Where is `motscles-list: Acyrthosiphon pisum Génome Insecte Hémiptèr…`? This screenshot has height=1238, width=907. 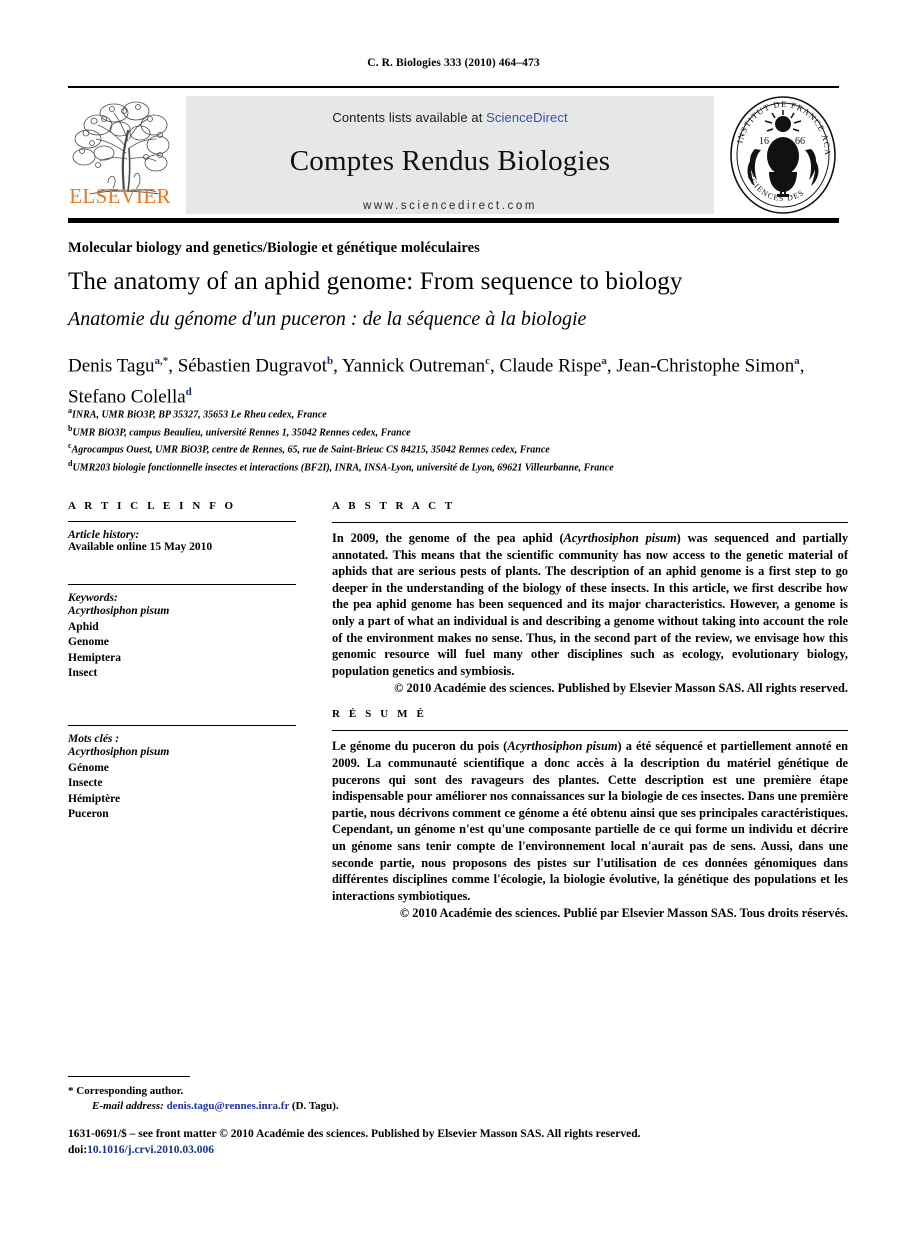
motscles-list: Acyrthosiphon pisum Génome Insecte Hémiptèr… is located at coordinates (182, 784).